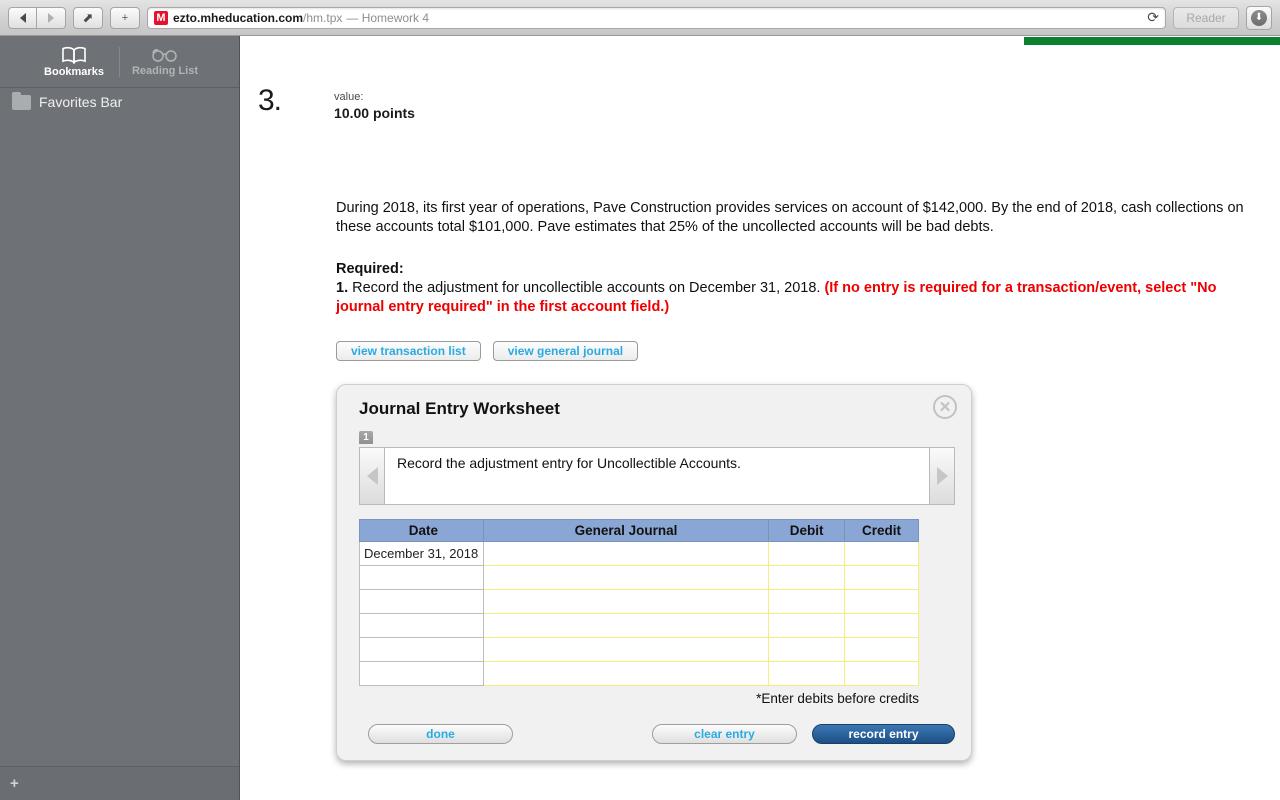 The width and height of the screenshot is (1280, 800). What do you see at coordinates (883, 734) in the screenshot?
I see `record-entry-button: record entry` at bounding box center [883, 734].